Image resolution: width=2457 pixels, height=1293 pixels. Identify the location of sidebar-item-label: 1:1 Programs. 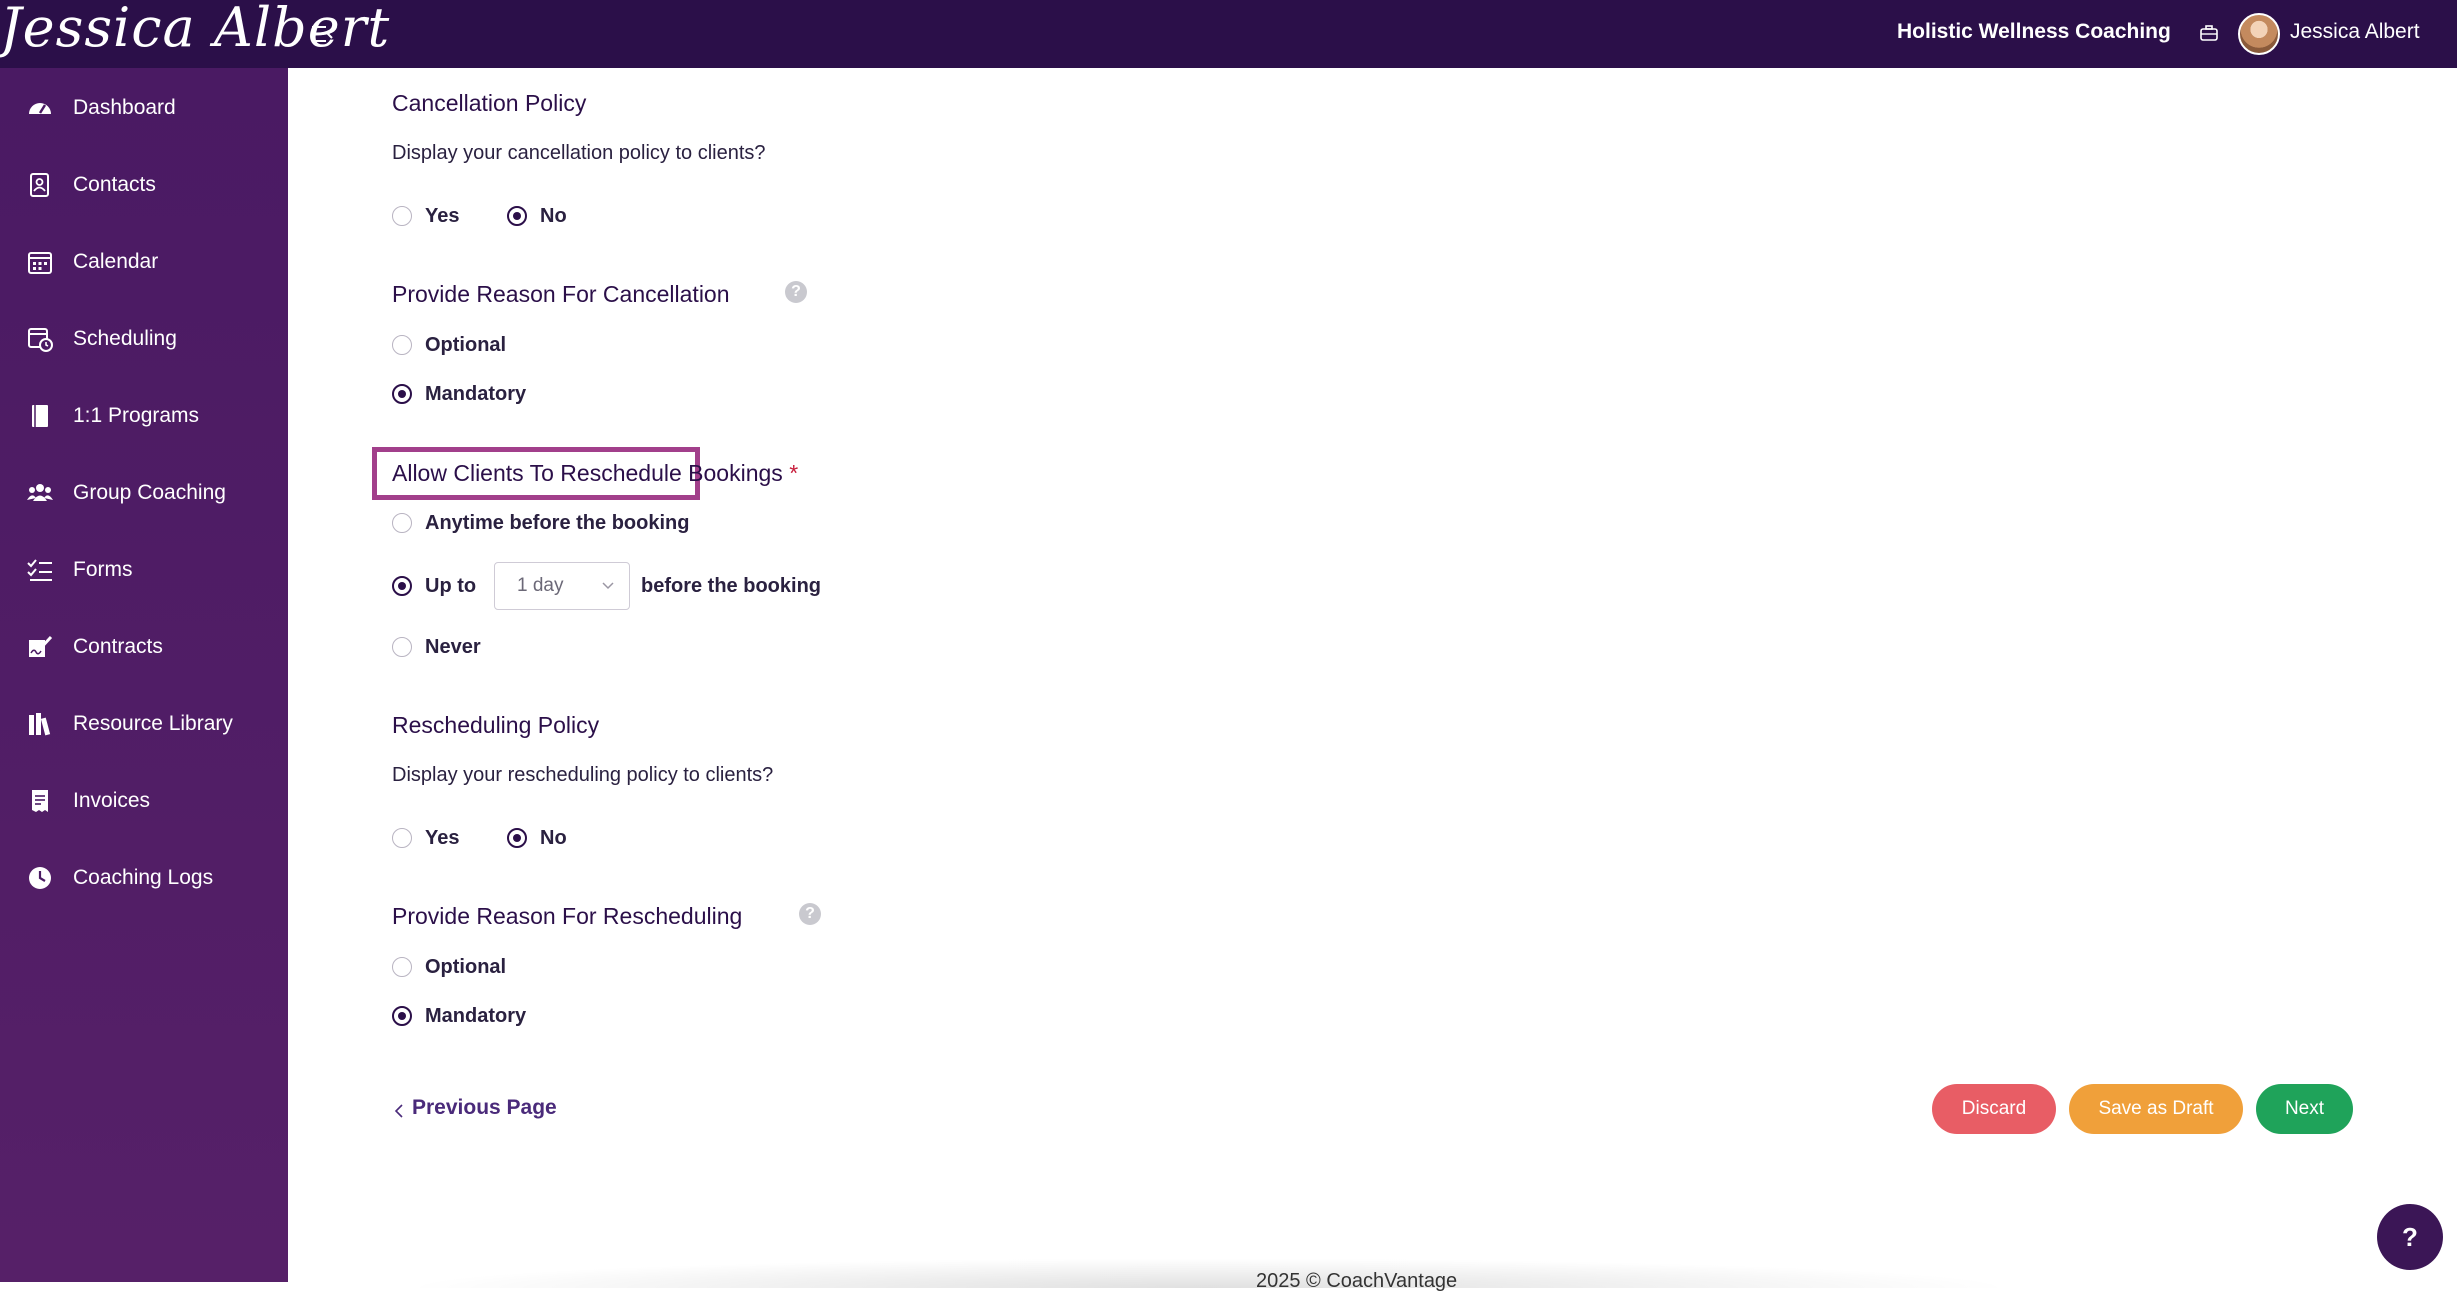
(136, 415).